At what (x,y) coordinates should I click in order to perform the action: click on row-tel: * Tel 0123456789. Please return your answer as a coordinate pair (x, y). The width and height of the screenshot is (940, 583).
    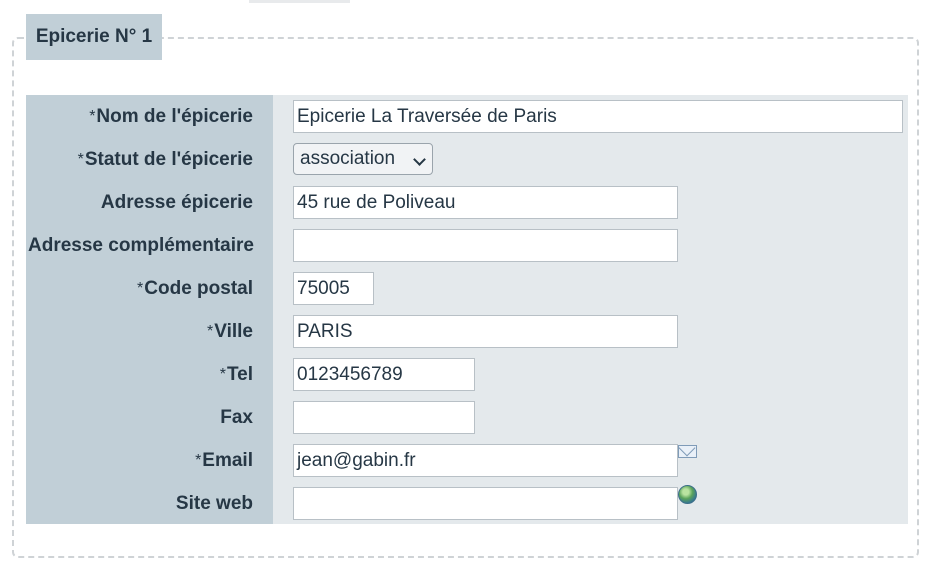
    Looking at the image, I should click on (467, 374).